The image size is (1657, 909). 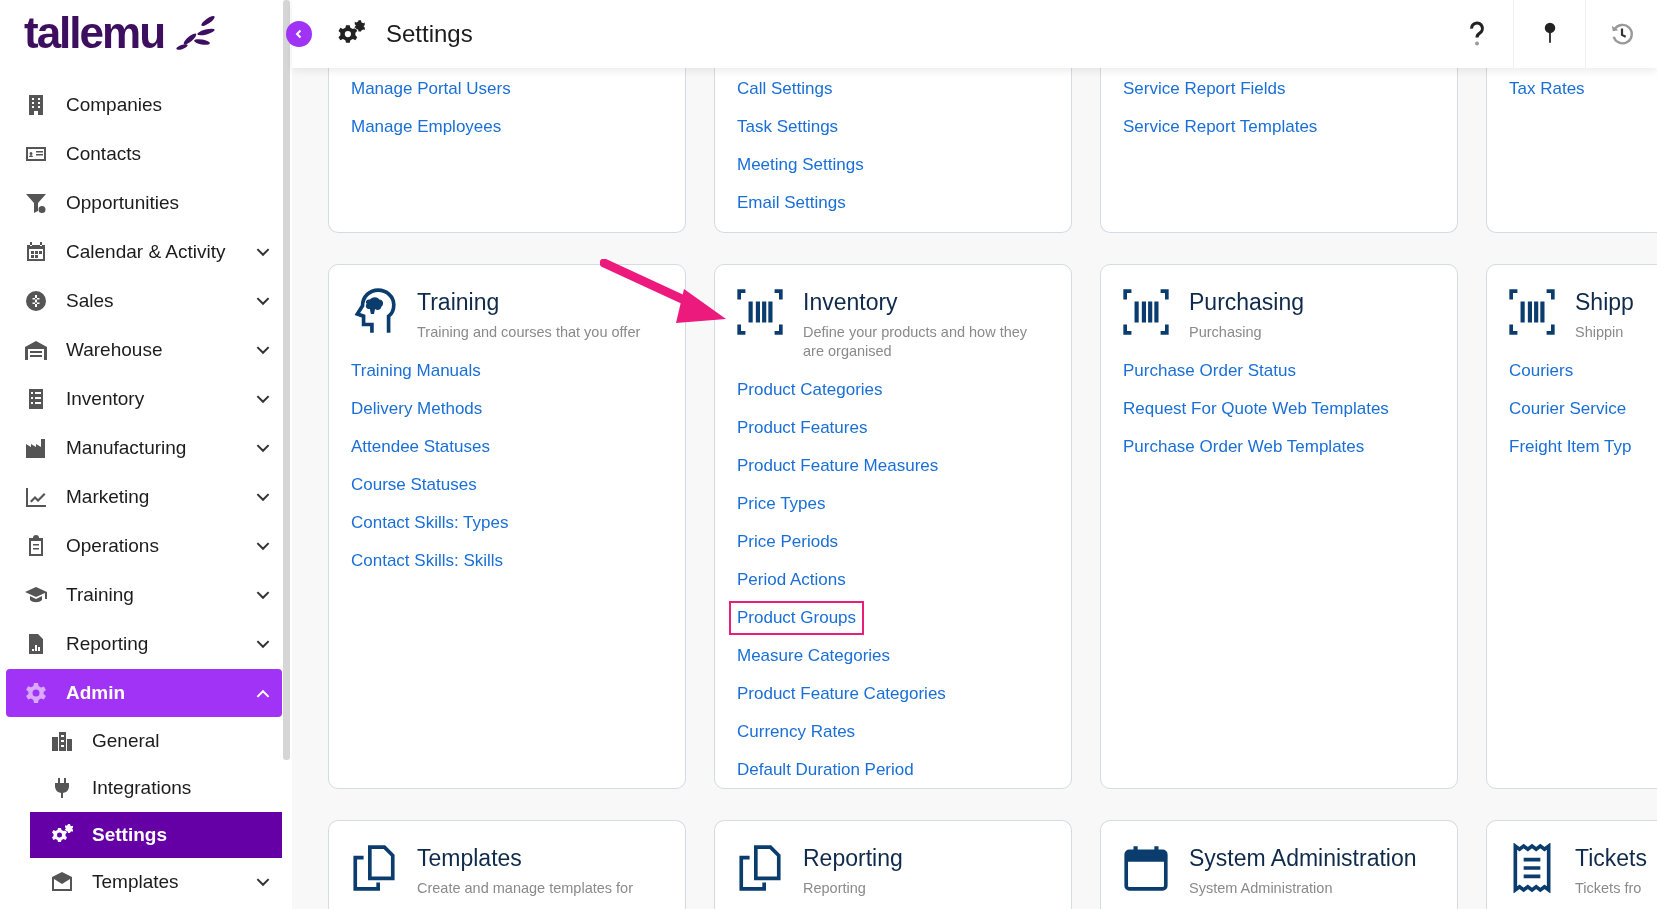 I want to click on chart-icon, so click(x=36, y=497).